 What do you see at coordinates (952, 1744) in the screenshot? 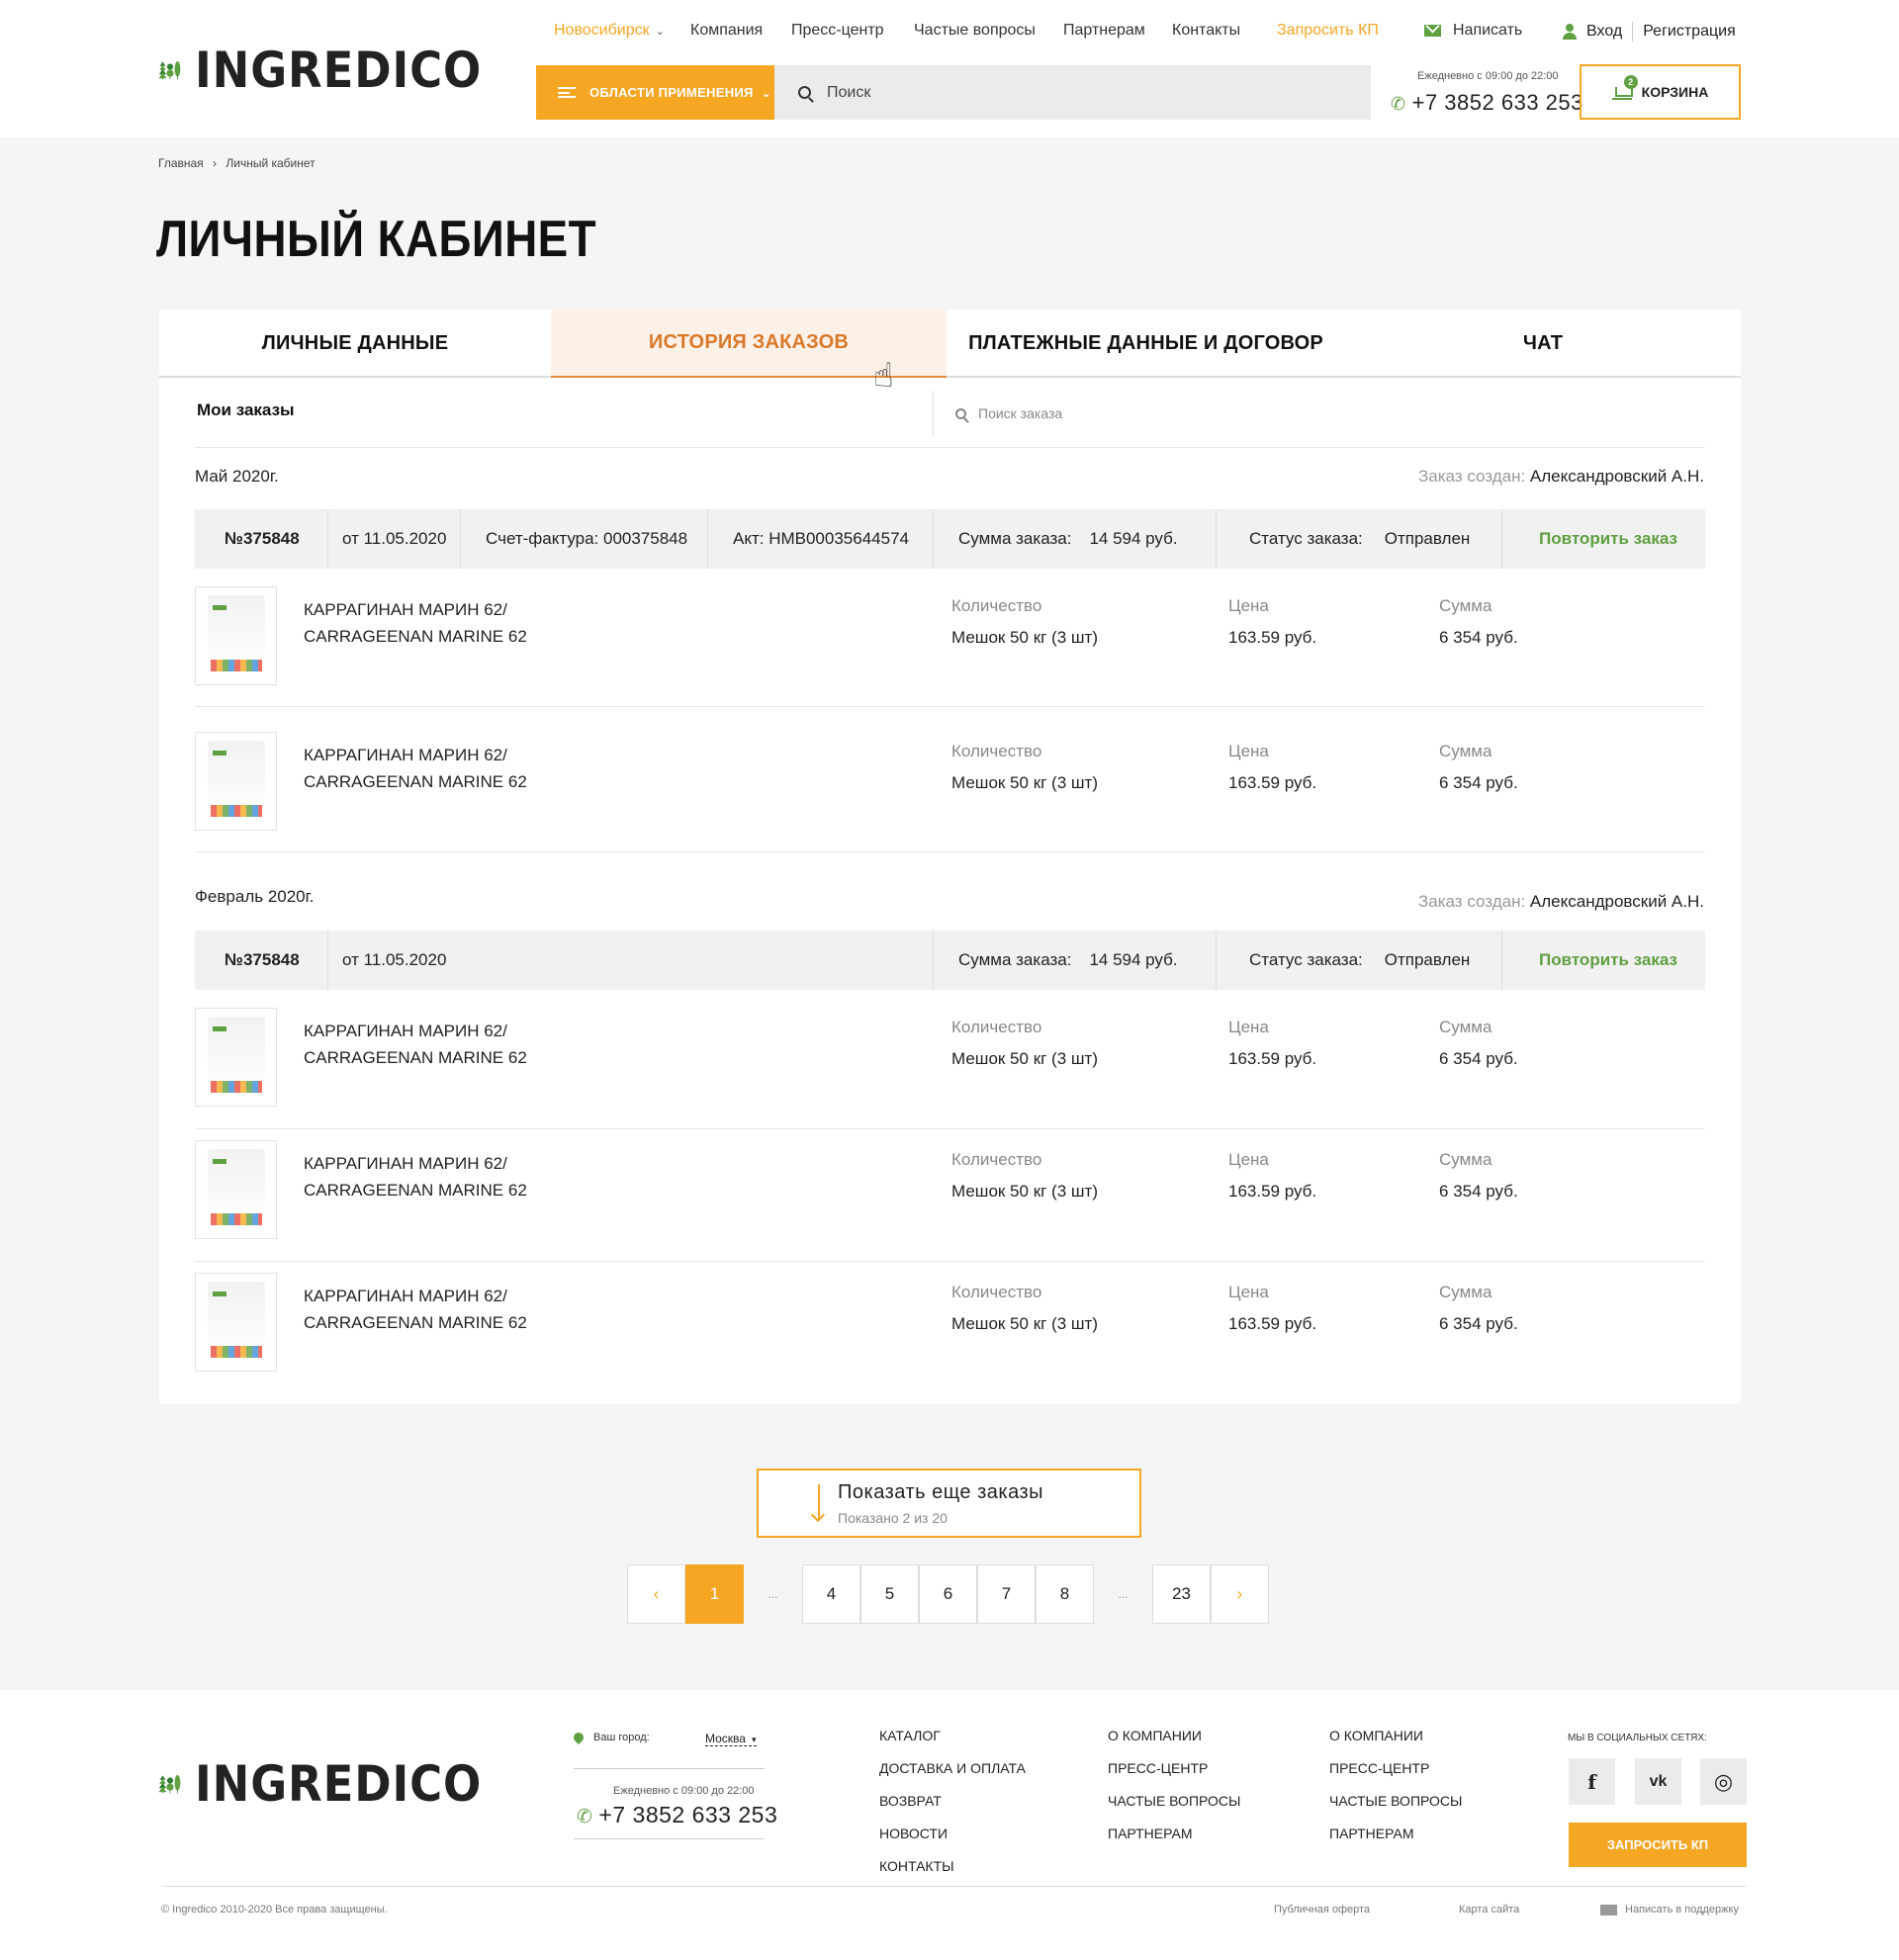
I see `footer-link: КАТАЛОГ` at bounding box center [952, 1744].